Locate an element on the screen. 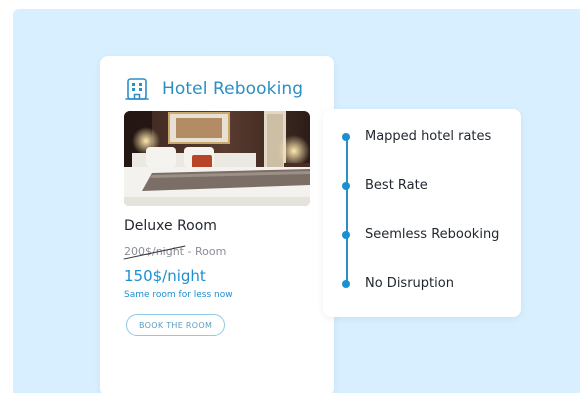 This screenshot has width=580, height=393. room-photo-image is located at coordinates (217, 158).